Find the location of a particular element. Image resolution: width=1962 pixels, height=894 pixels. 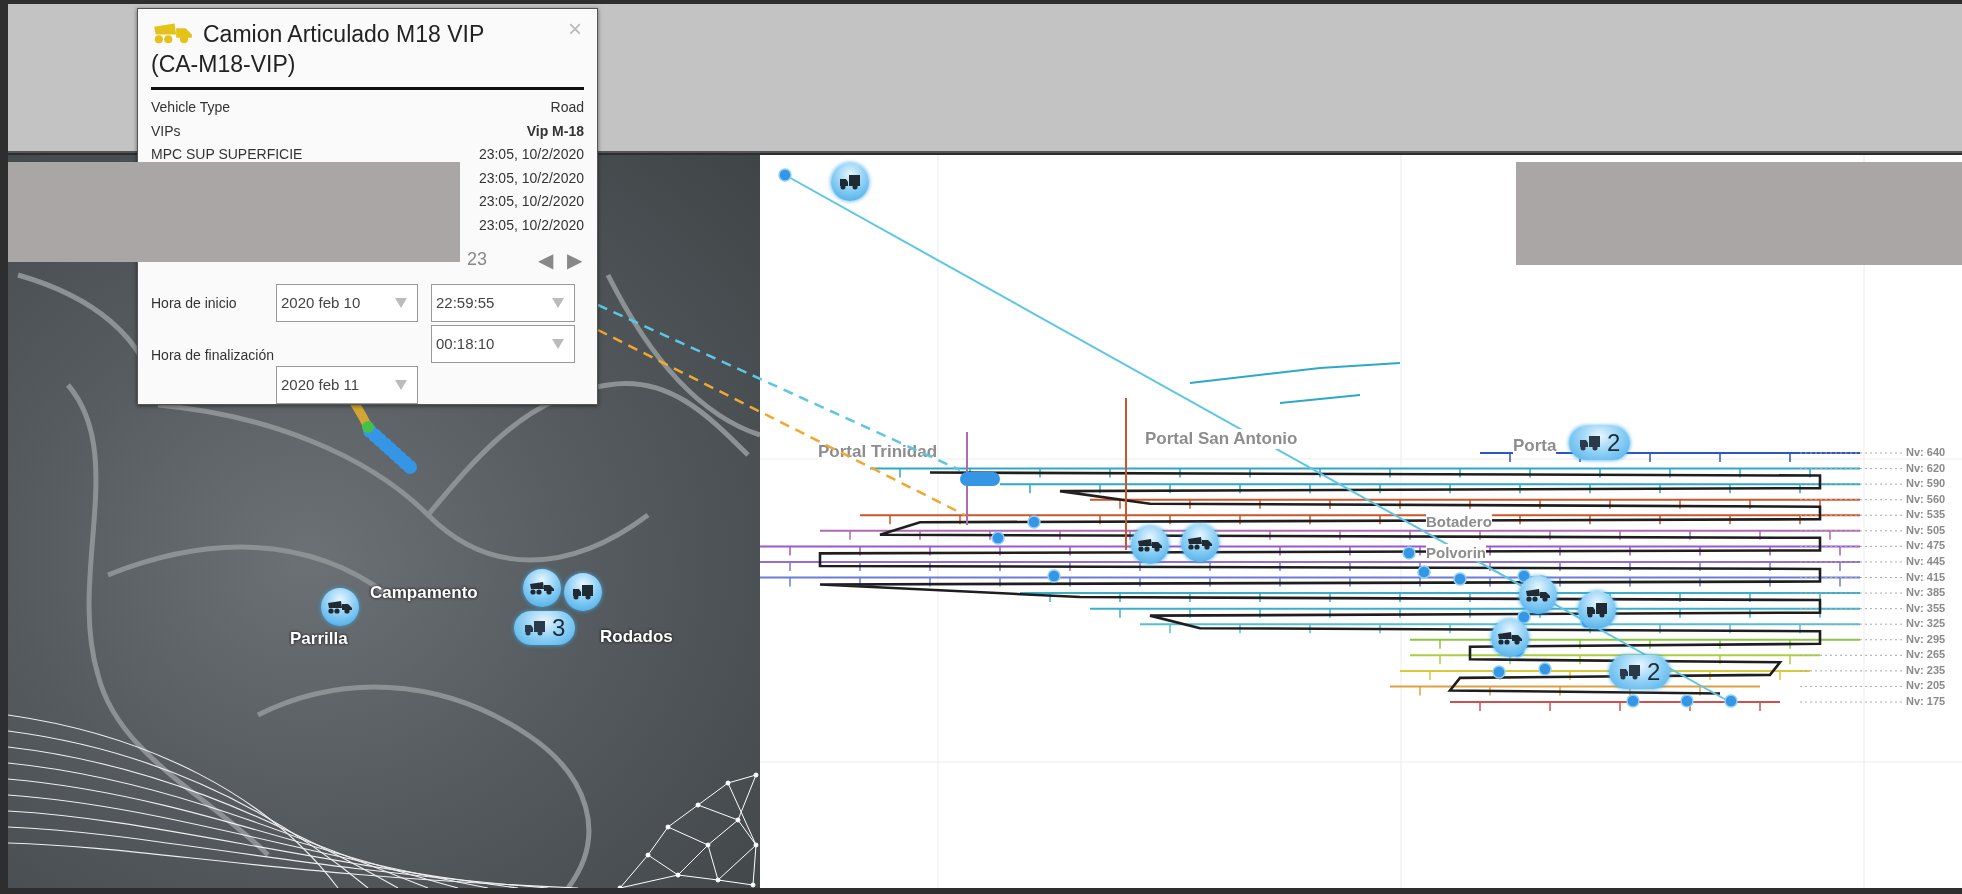

field-label: Hora de finalización is located at coordinates (213, 354).